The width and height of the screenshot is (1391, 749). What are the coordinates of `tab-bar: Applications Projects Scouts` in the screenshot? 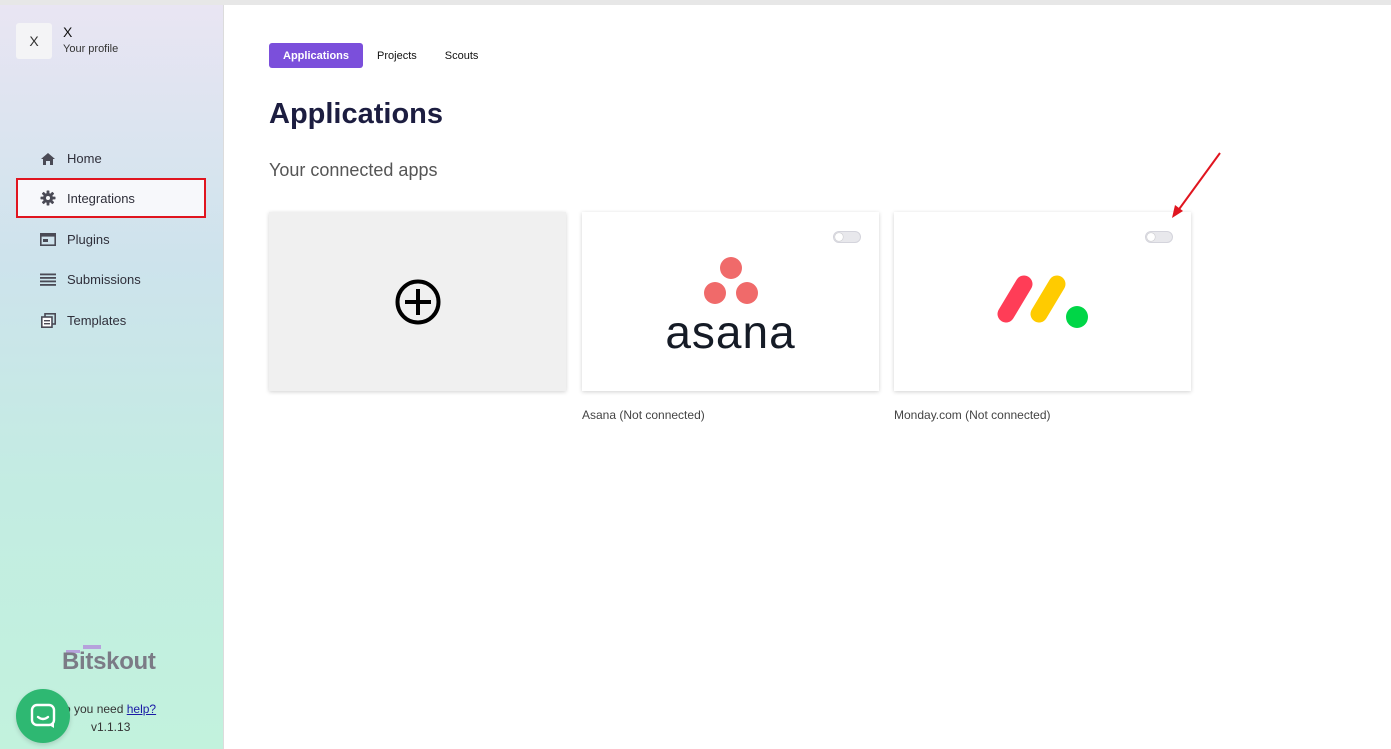 It's located at (380, 55).